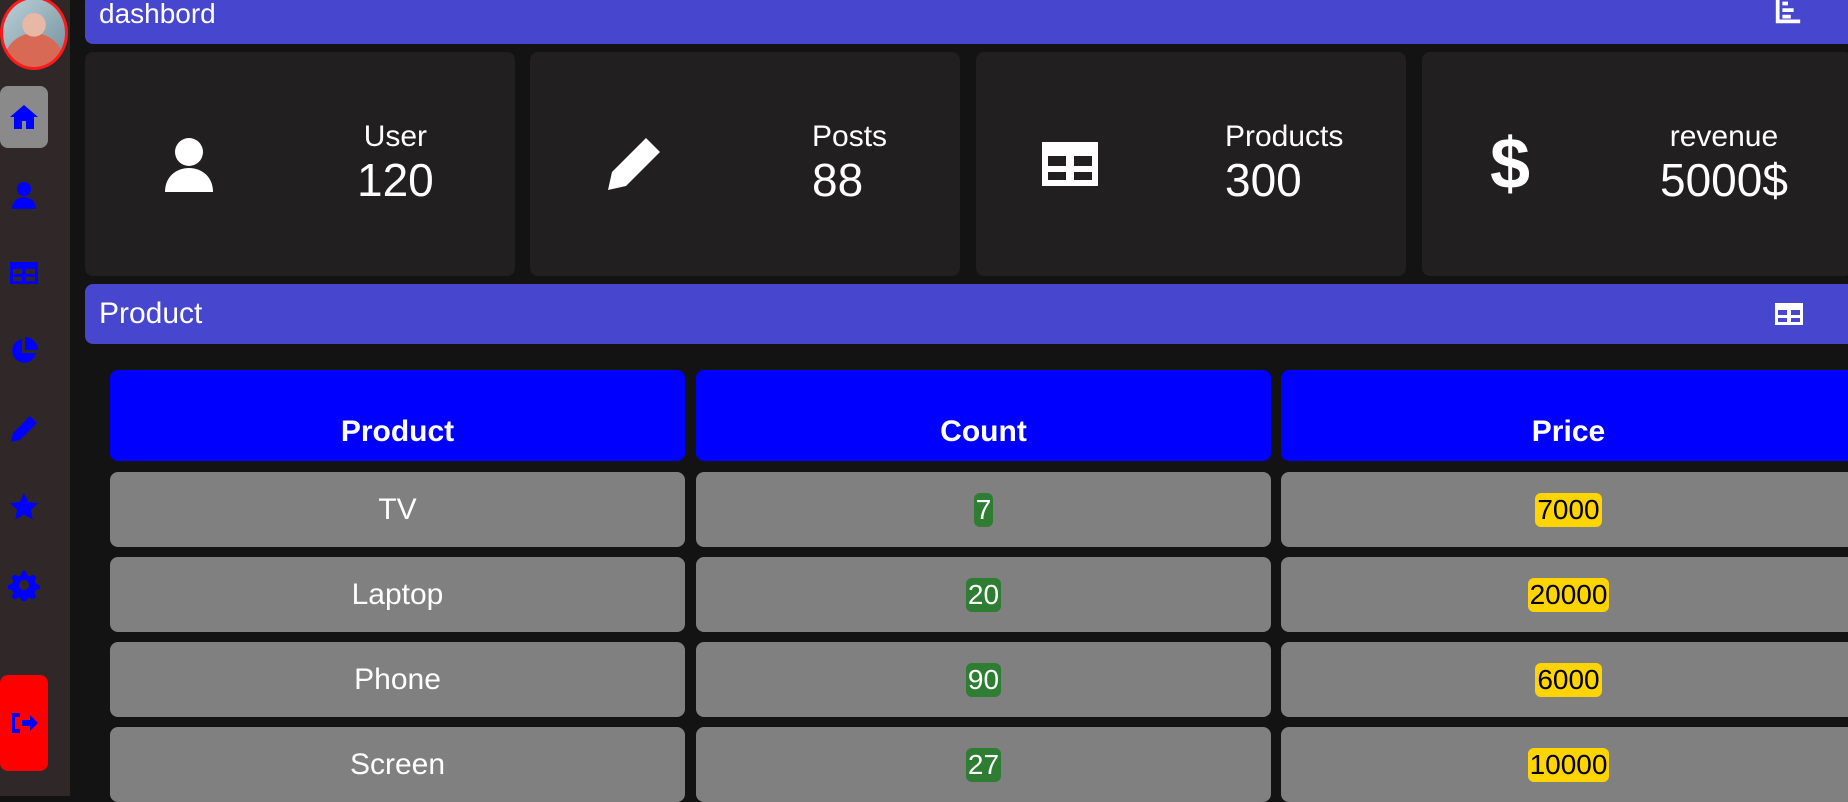 The height and width of the screenshot is (802, 1848). I want to click on product-name: Phone, so click(397, 679).